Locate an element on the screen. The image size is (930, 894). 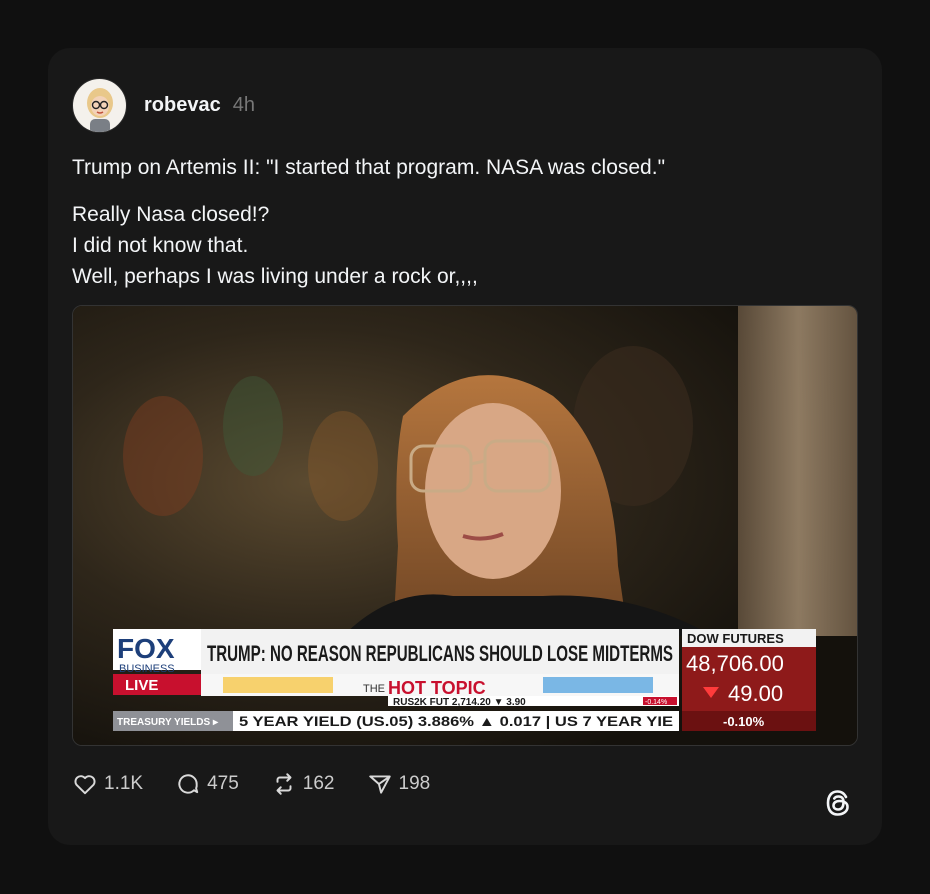
dow-change: 49.00 is located at coordinates (755, 693).